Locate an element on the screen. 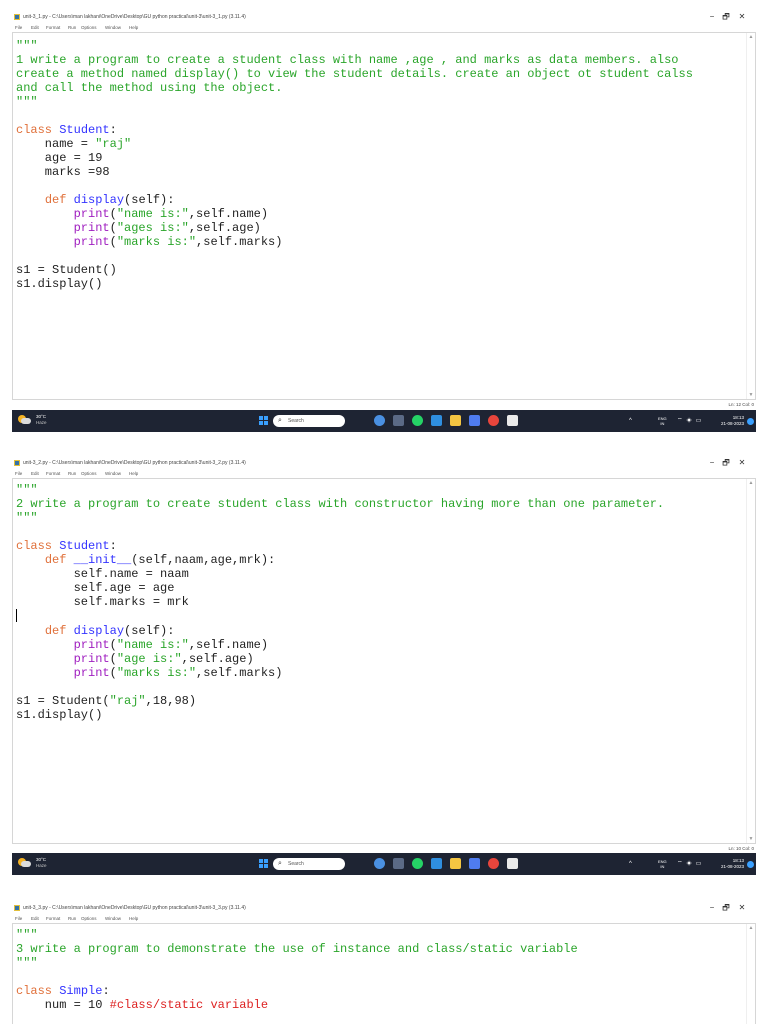 This screenshot has height=1024, width=768. vertical-scrollbar: ▲ is located at coordinates (750, 974).